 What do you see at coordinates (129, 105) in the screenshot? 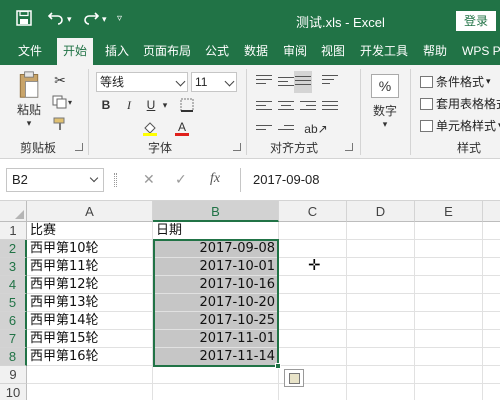
I see `italic-button: I` at bounding box center [129, 105].